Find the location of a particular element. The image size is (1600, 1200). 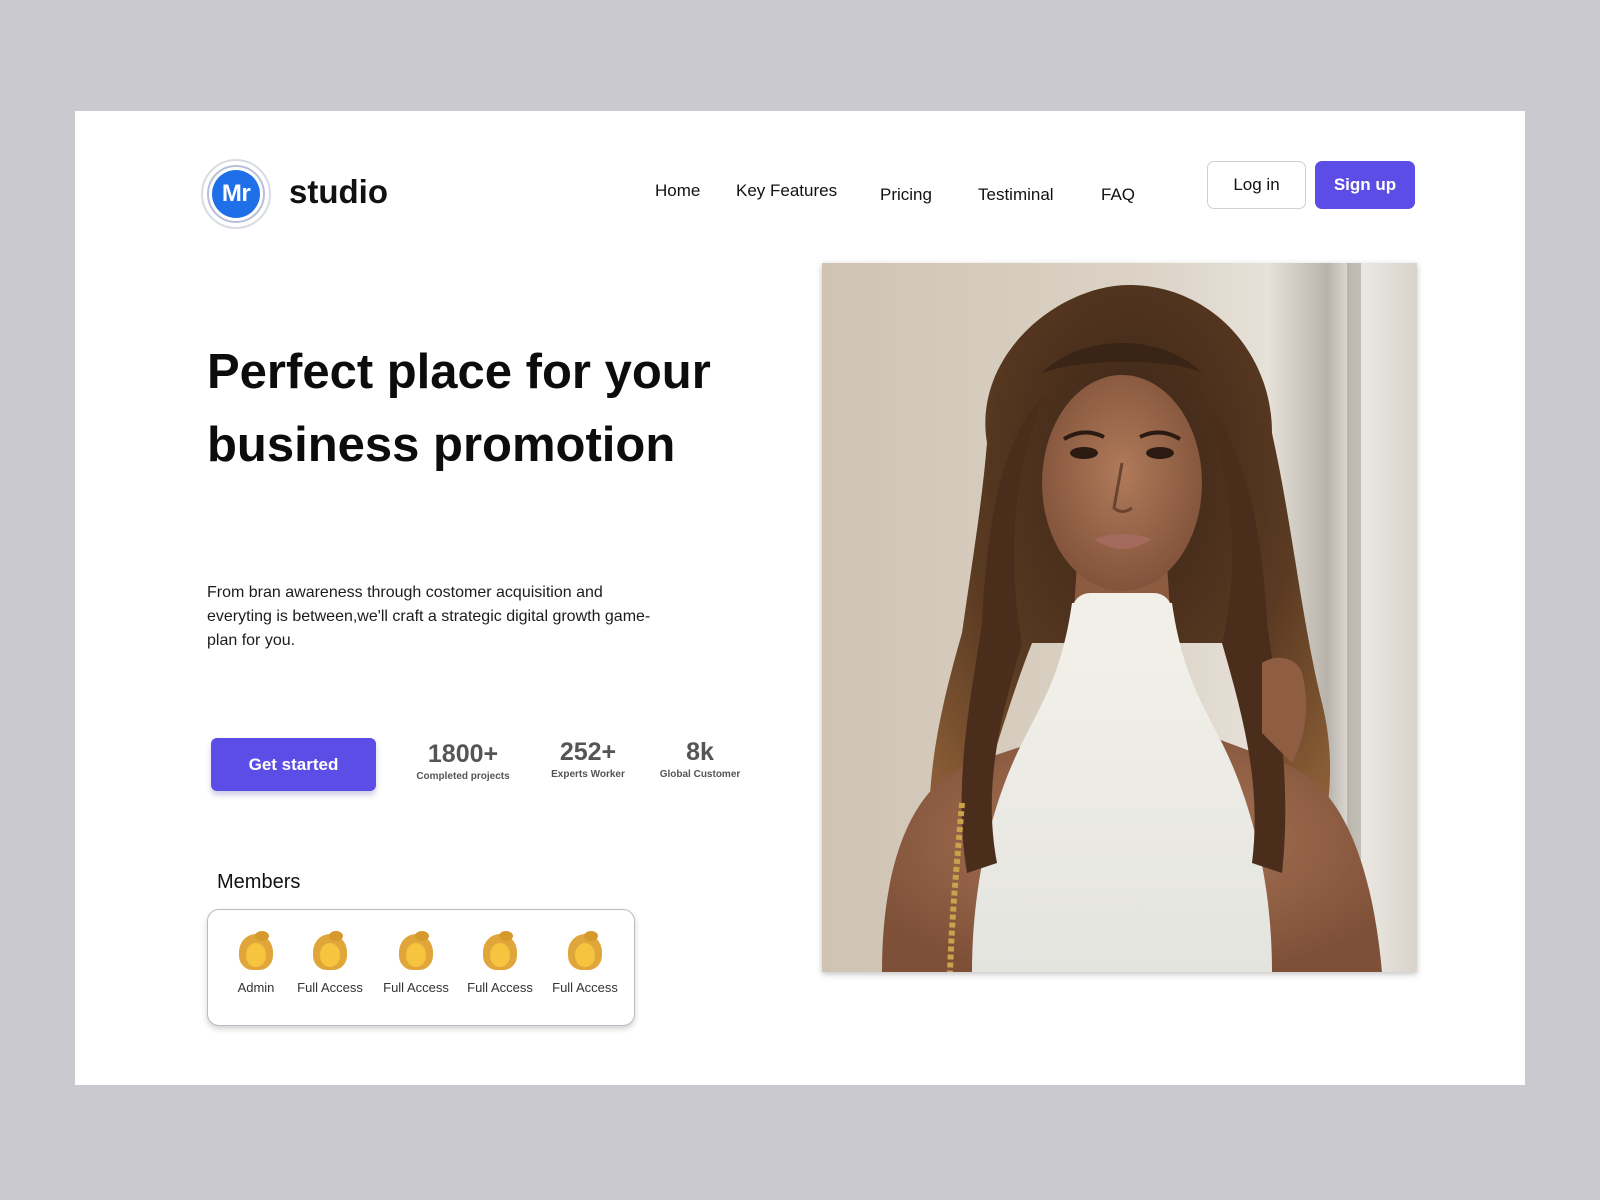

stat-value: 8k is located at coordinates (700, 752).